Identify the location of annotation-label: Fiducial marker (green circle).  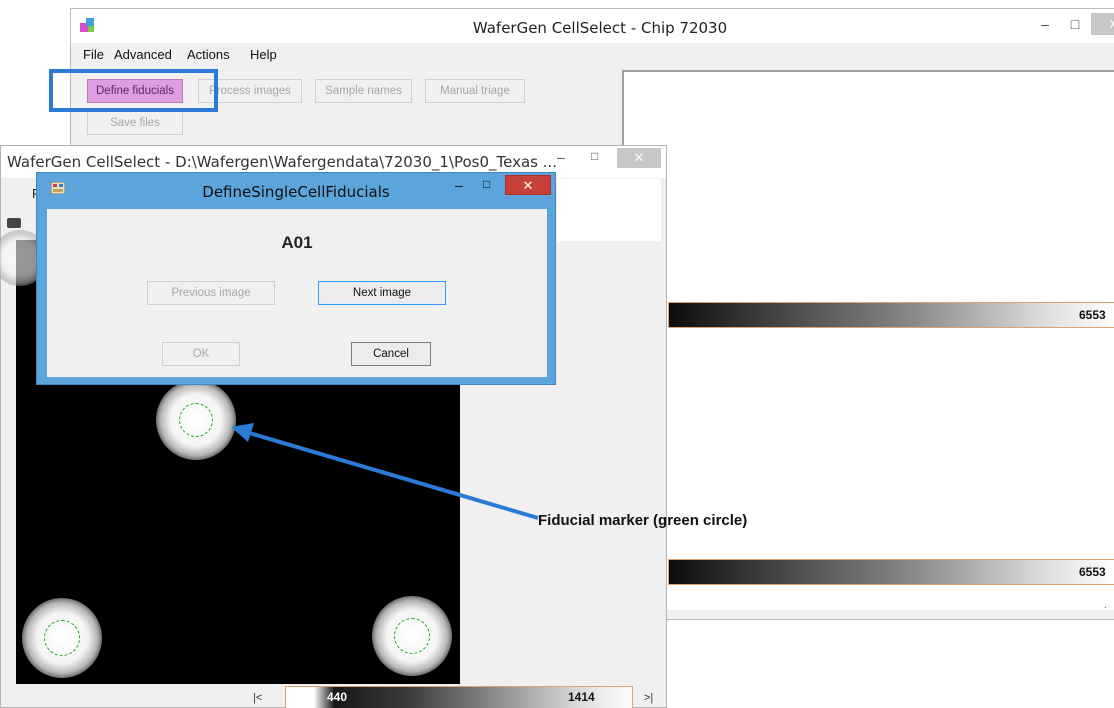
(643, 520).